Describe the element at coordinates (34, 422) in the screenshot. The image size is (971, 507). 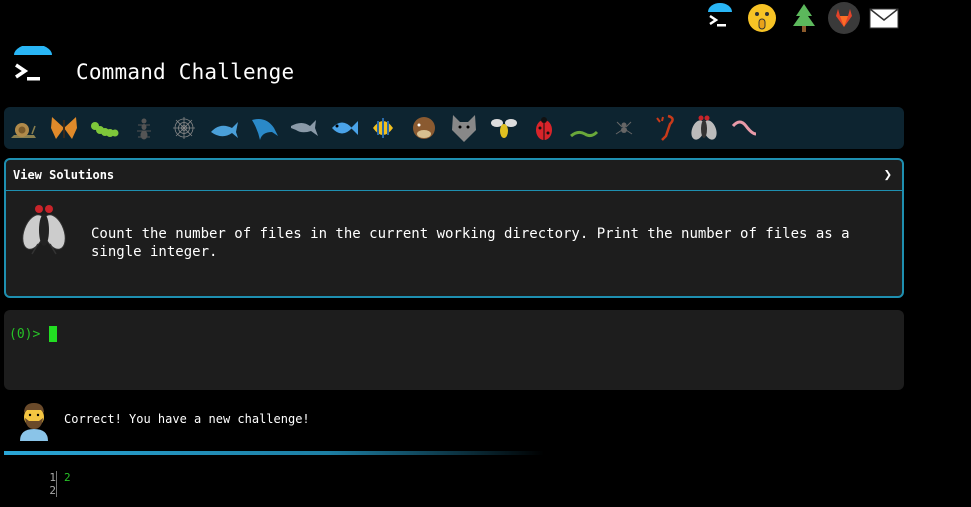
I see `avatar` at that location.